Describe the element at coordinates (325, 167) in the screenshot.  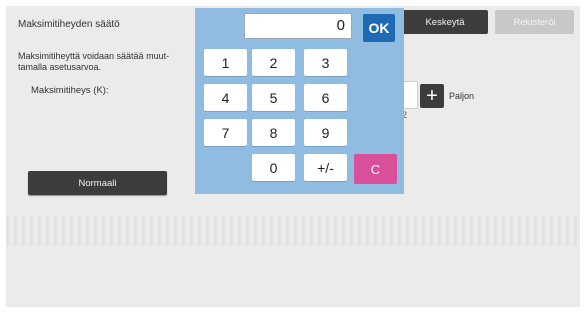
I see `key-plus-minus: +/-` at that location.